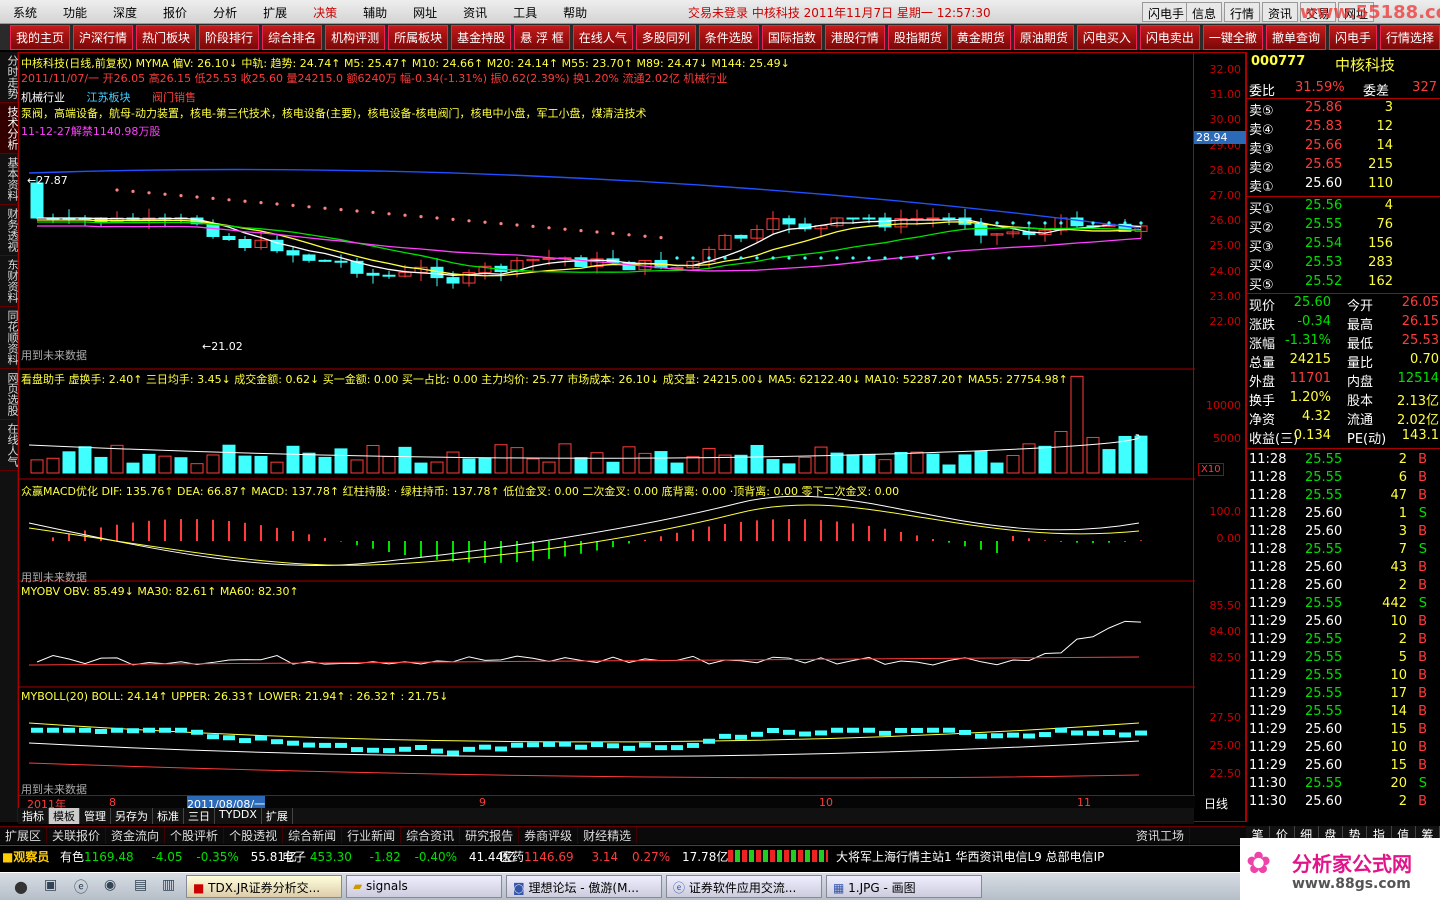 The image size is (1440, 900). I want to click on indicator-tab: 另存为, so click(132, 816).